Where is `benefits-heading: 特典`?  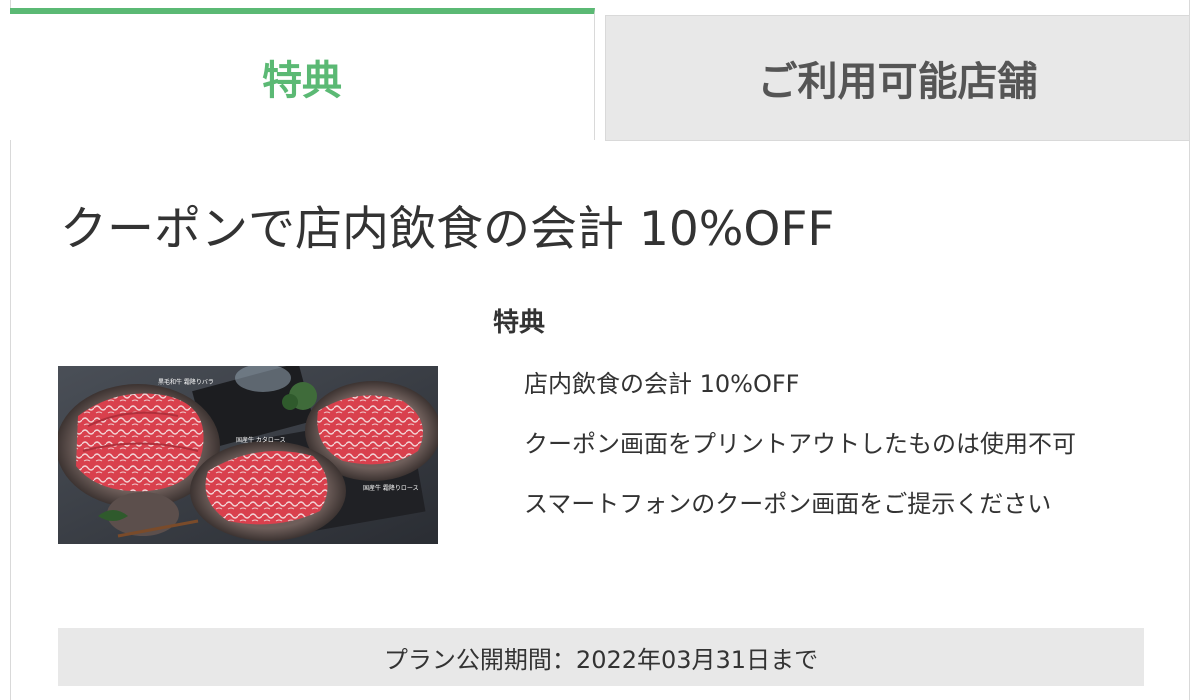
benefits-heading: 特典 is located at coordinates (519, 323).